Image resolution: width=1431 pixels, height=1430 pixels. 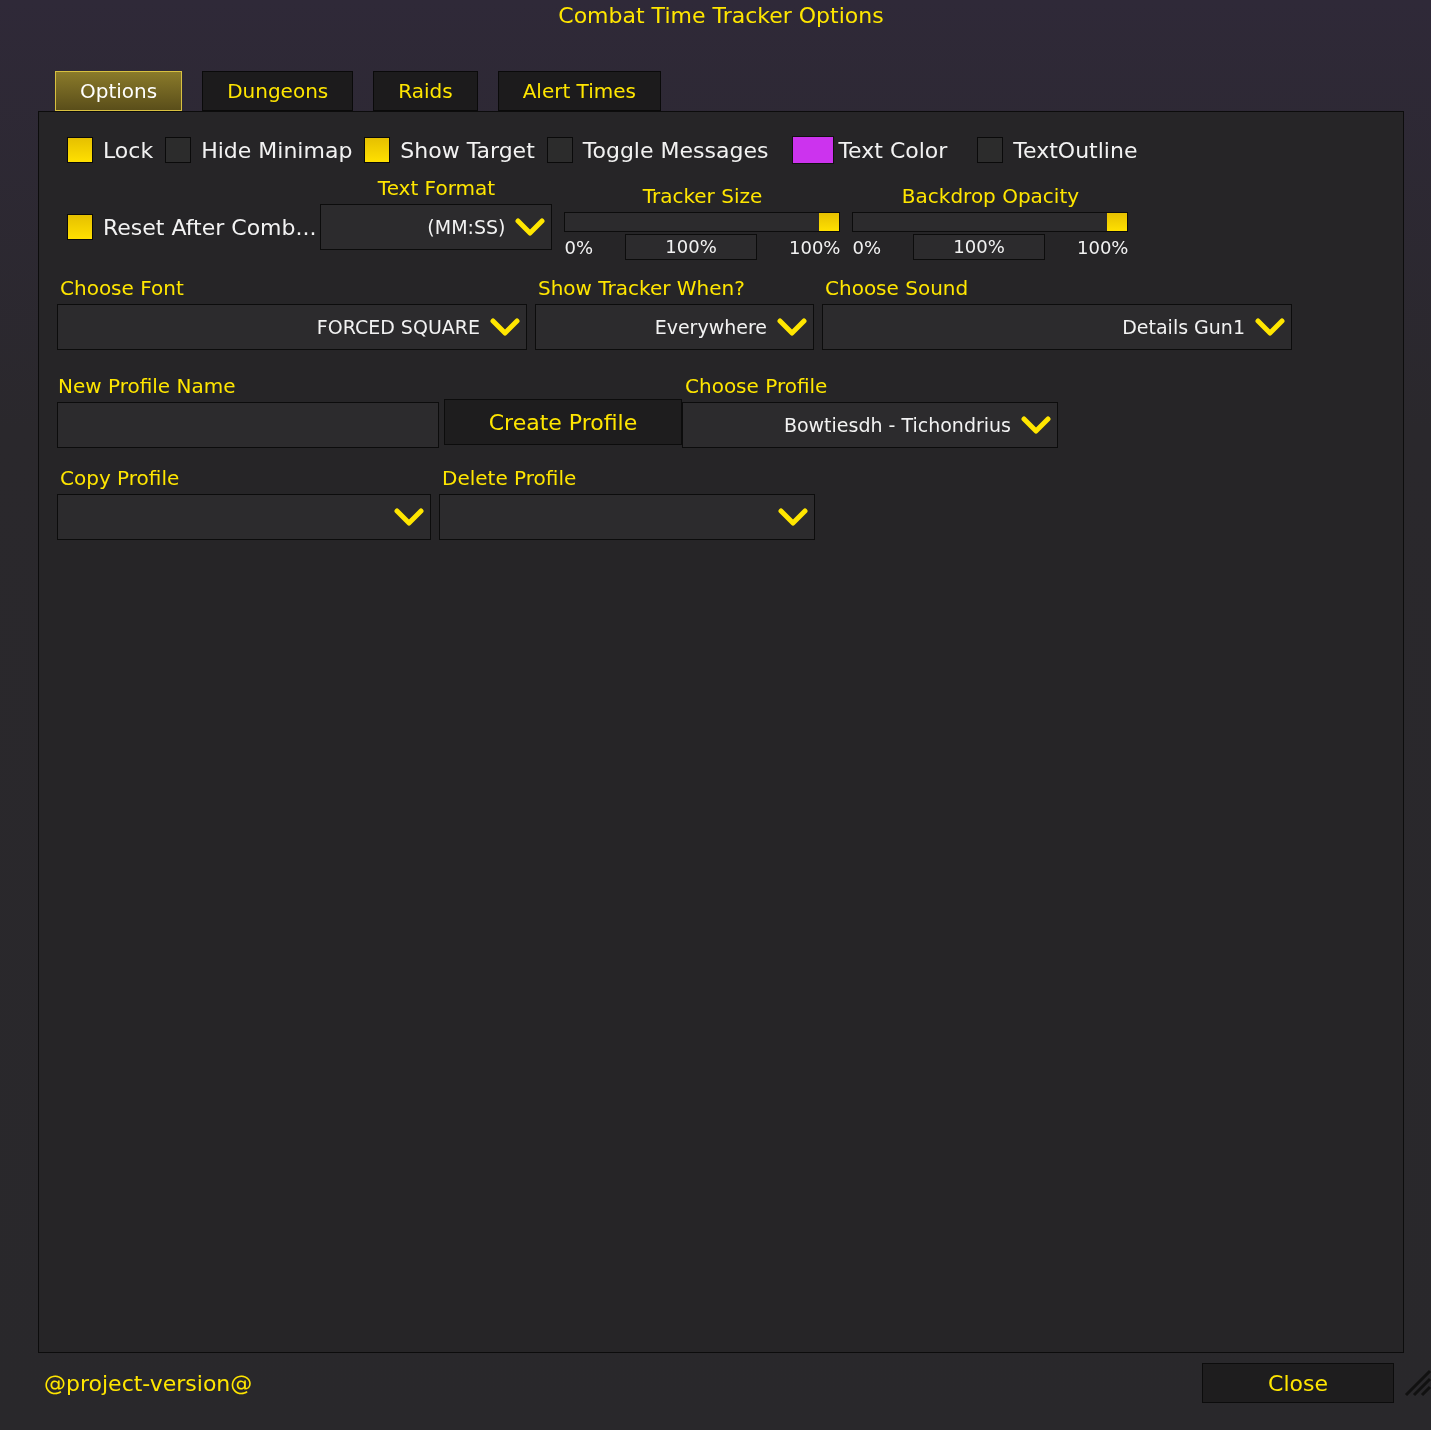 What do you see at coordinates (870, 425) in the screenshot?
I see `dropdown: Bowtiesdh - Tichondrius` at bounding box center [870, 425].